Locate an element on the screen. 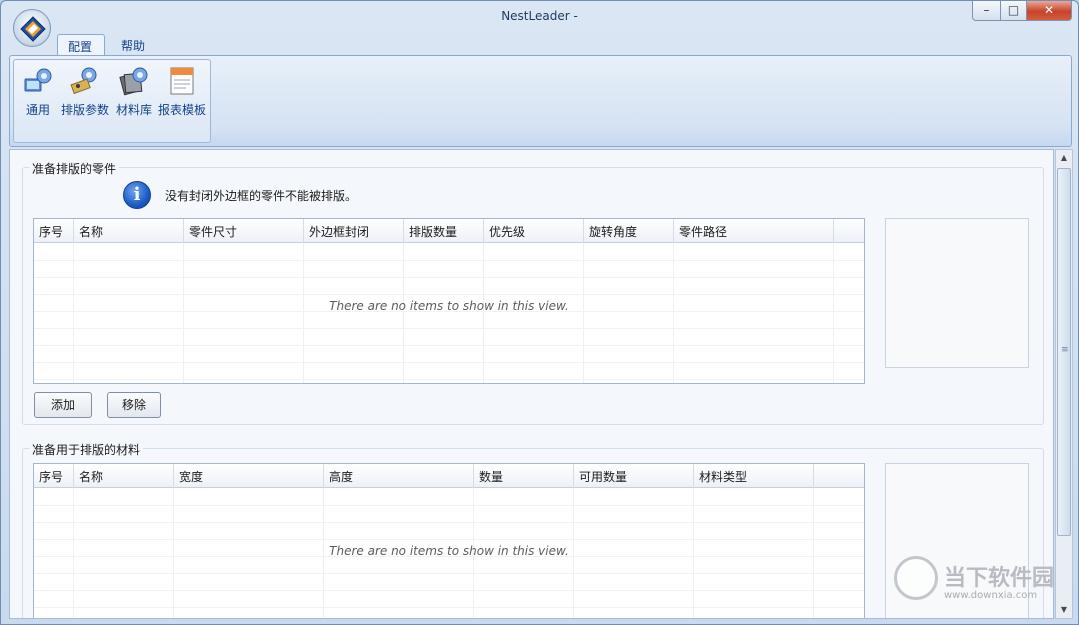 The width and height of the screenshot is (1079, 625). nesting-params-icon is located at coordinates (83, 81).